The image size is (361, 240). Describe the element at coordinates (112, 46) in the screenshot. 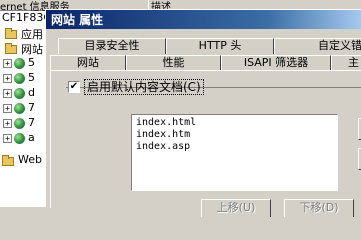

I see `tab-directory-security: 目录安全性` at that location.